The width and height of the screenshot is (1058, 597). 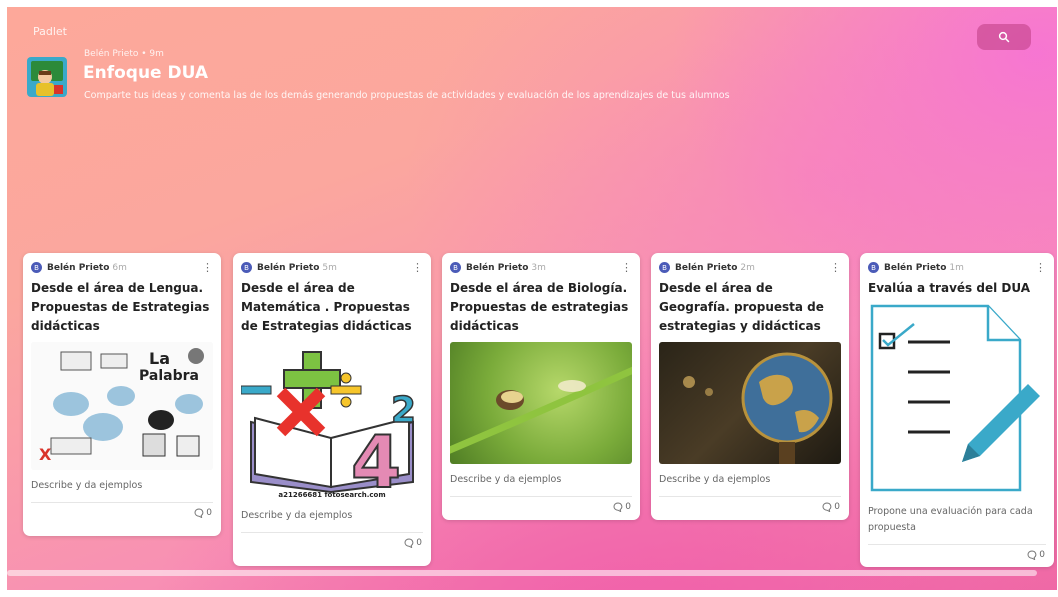 I want to click on post-title: Evalúa a través del DUA, so click(x=949, y=288).